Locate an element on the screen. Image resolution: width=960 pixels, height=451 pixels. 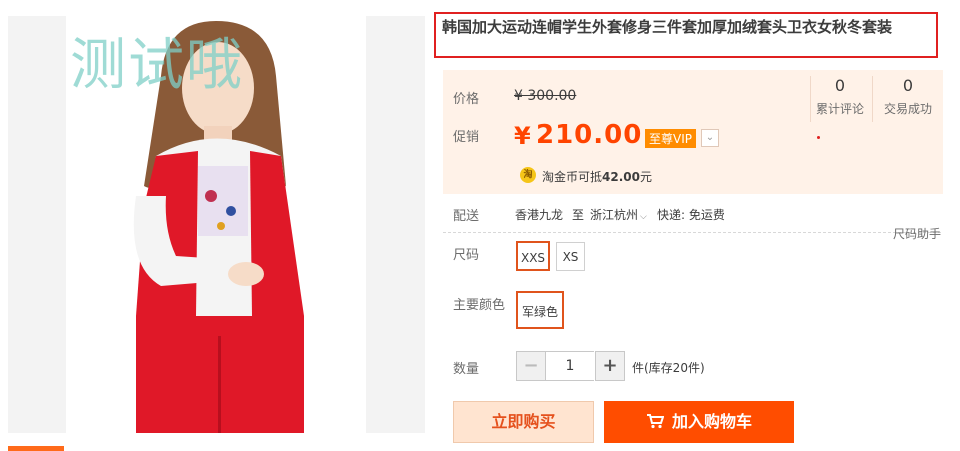
reviews-count: 0 is located at coordinates (840, 85).